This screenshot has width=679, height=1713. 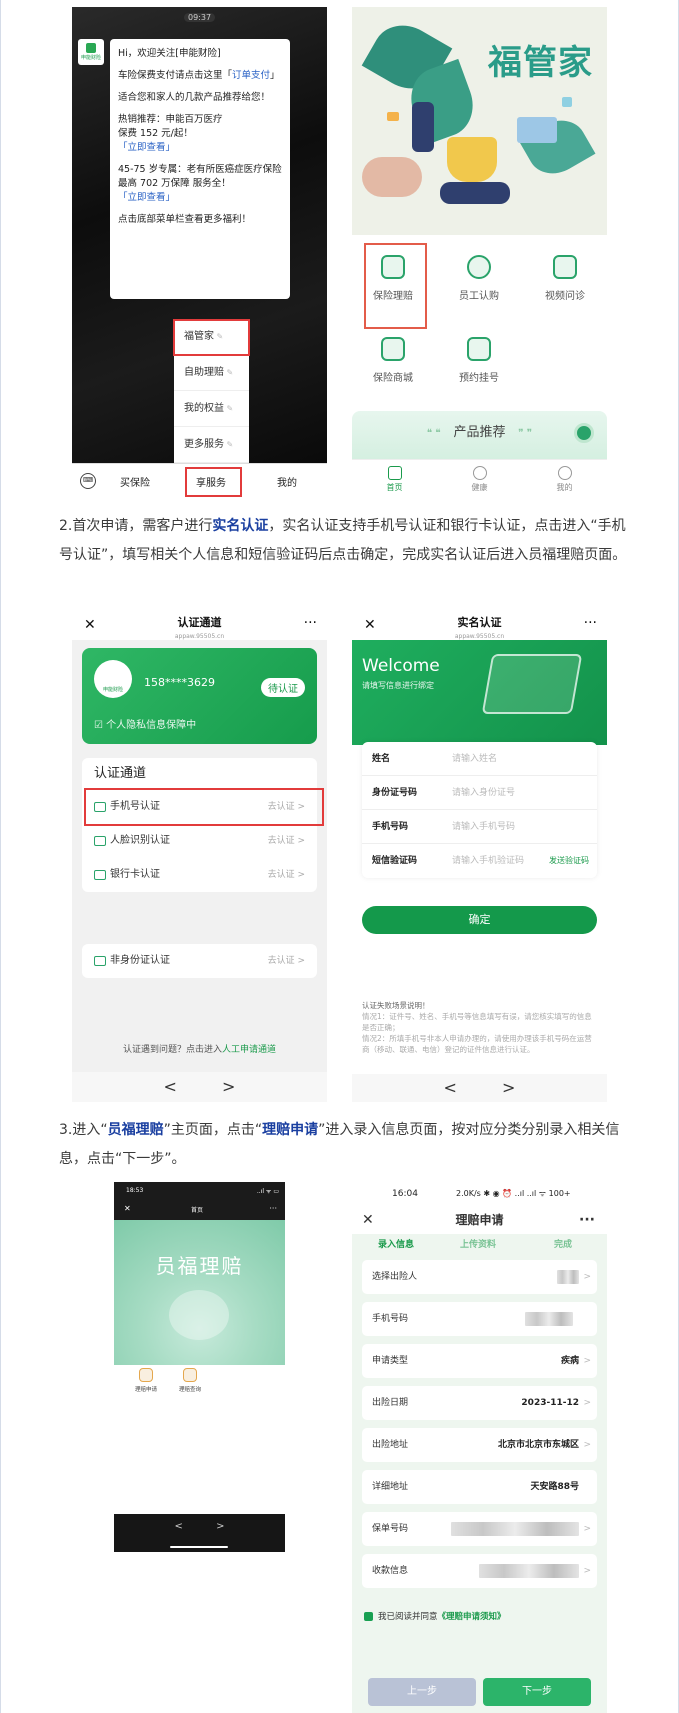 I want to click on status-bar: 16:04 2.0K/s ✱ ◉ ⏰ ..ıl ..ıl ᯤ 100+, so click(x=479, y=1194).